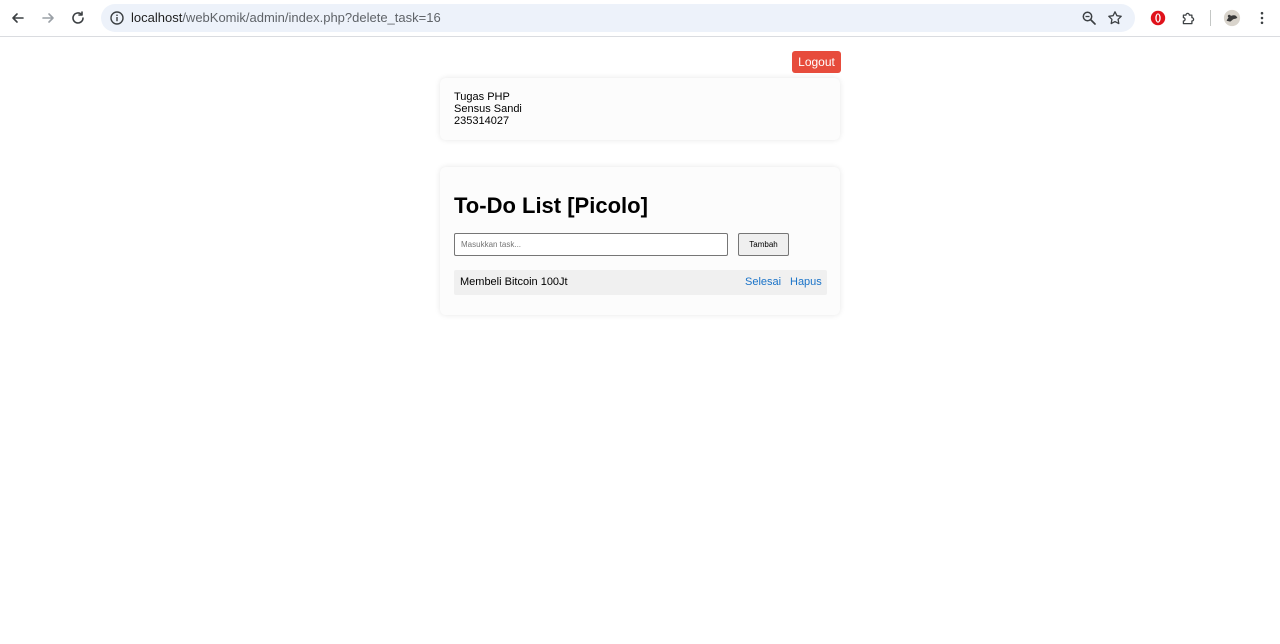 The width and height of the screenshot is (1280, 644). I want to click on back-arrow-icon, so click(18, 18).